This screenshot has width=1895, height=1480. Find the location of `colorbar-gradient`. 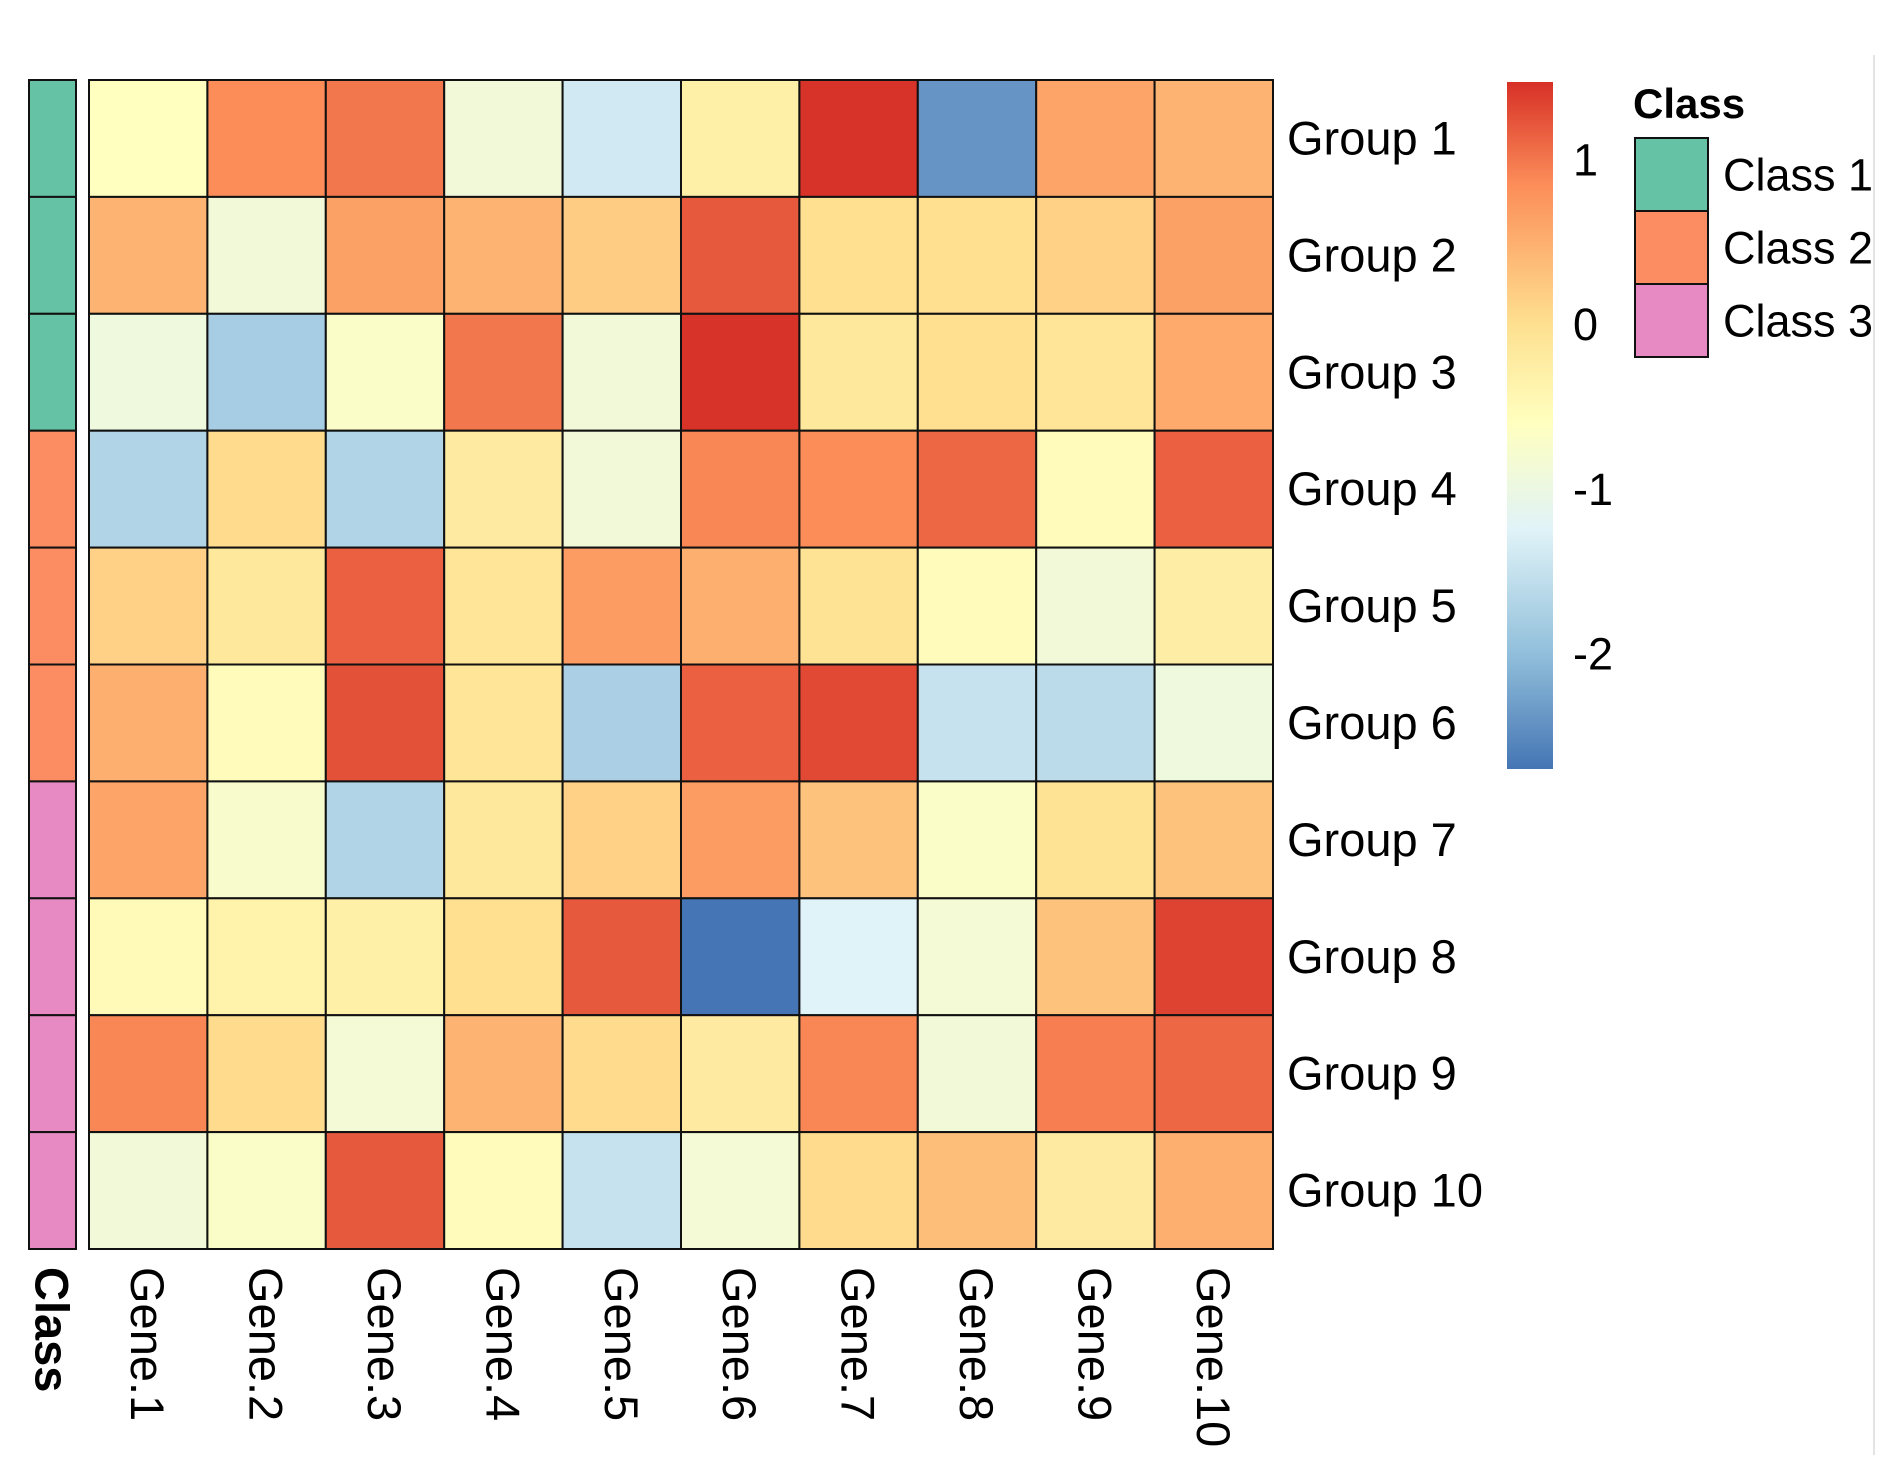

colorbar-gradient is located at coordinates (1530, 425).